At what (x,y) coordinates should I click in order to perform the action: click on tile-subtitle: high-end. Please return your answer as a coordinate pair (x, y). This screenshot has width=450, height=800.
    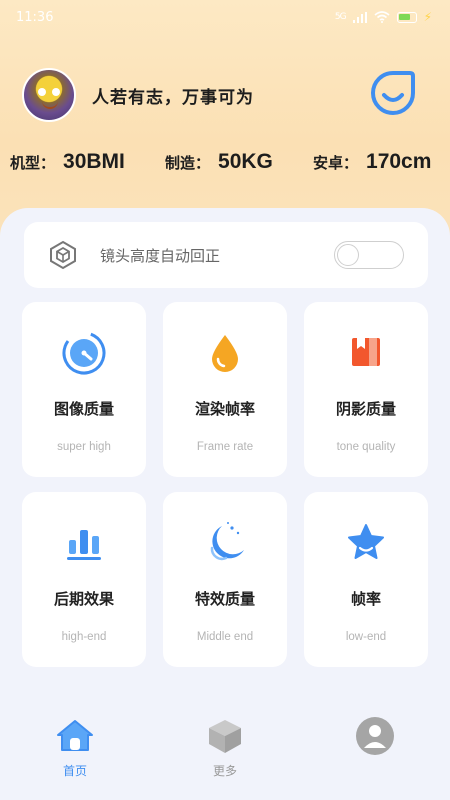
    Looking at the image, I should click on (84, 637).